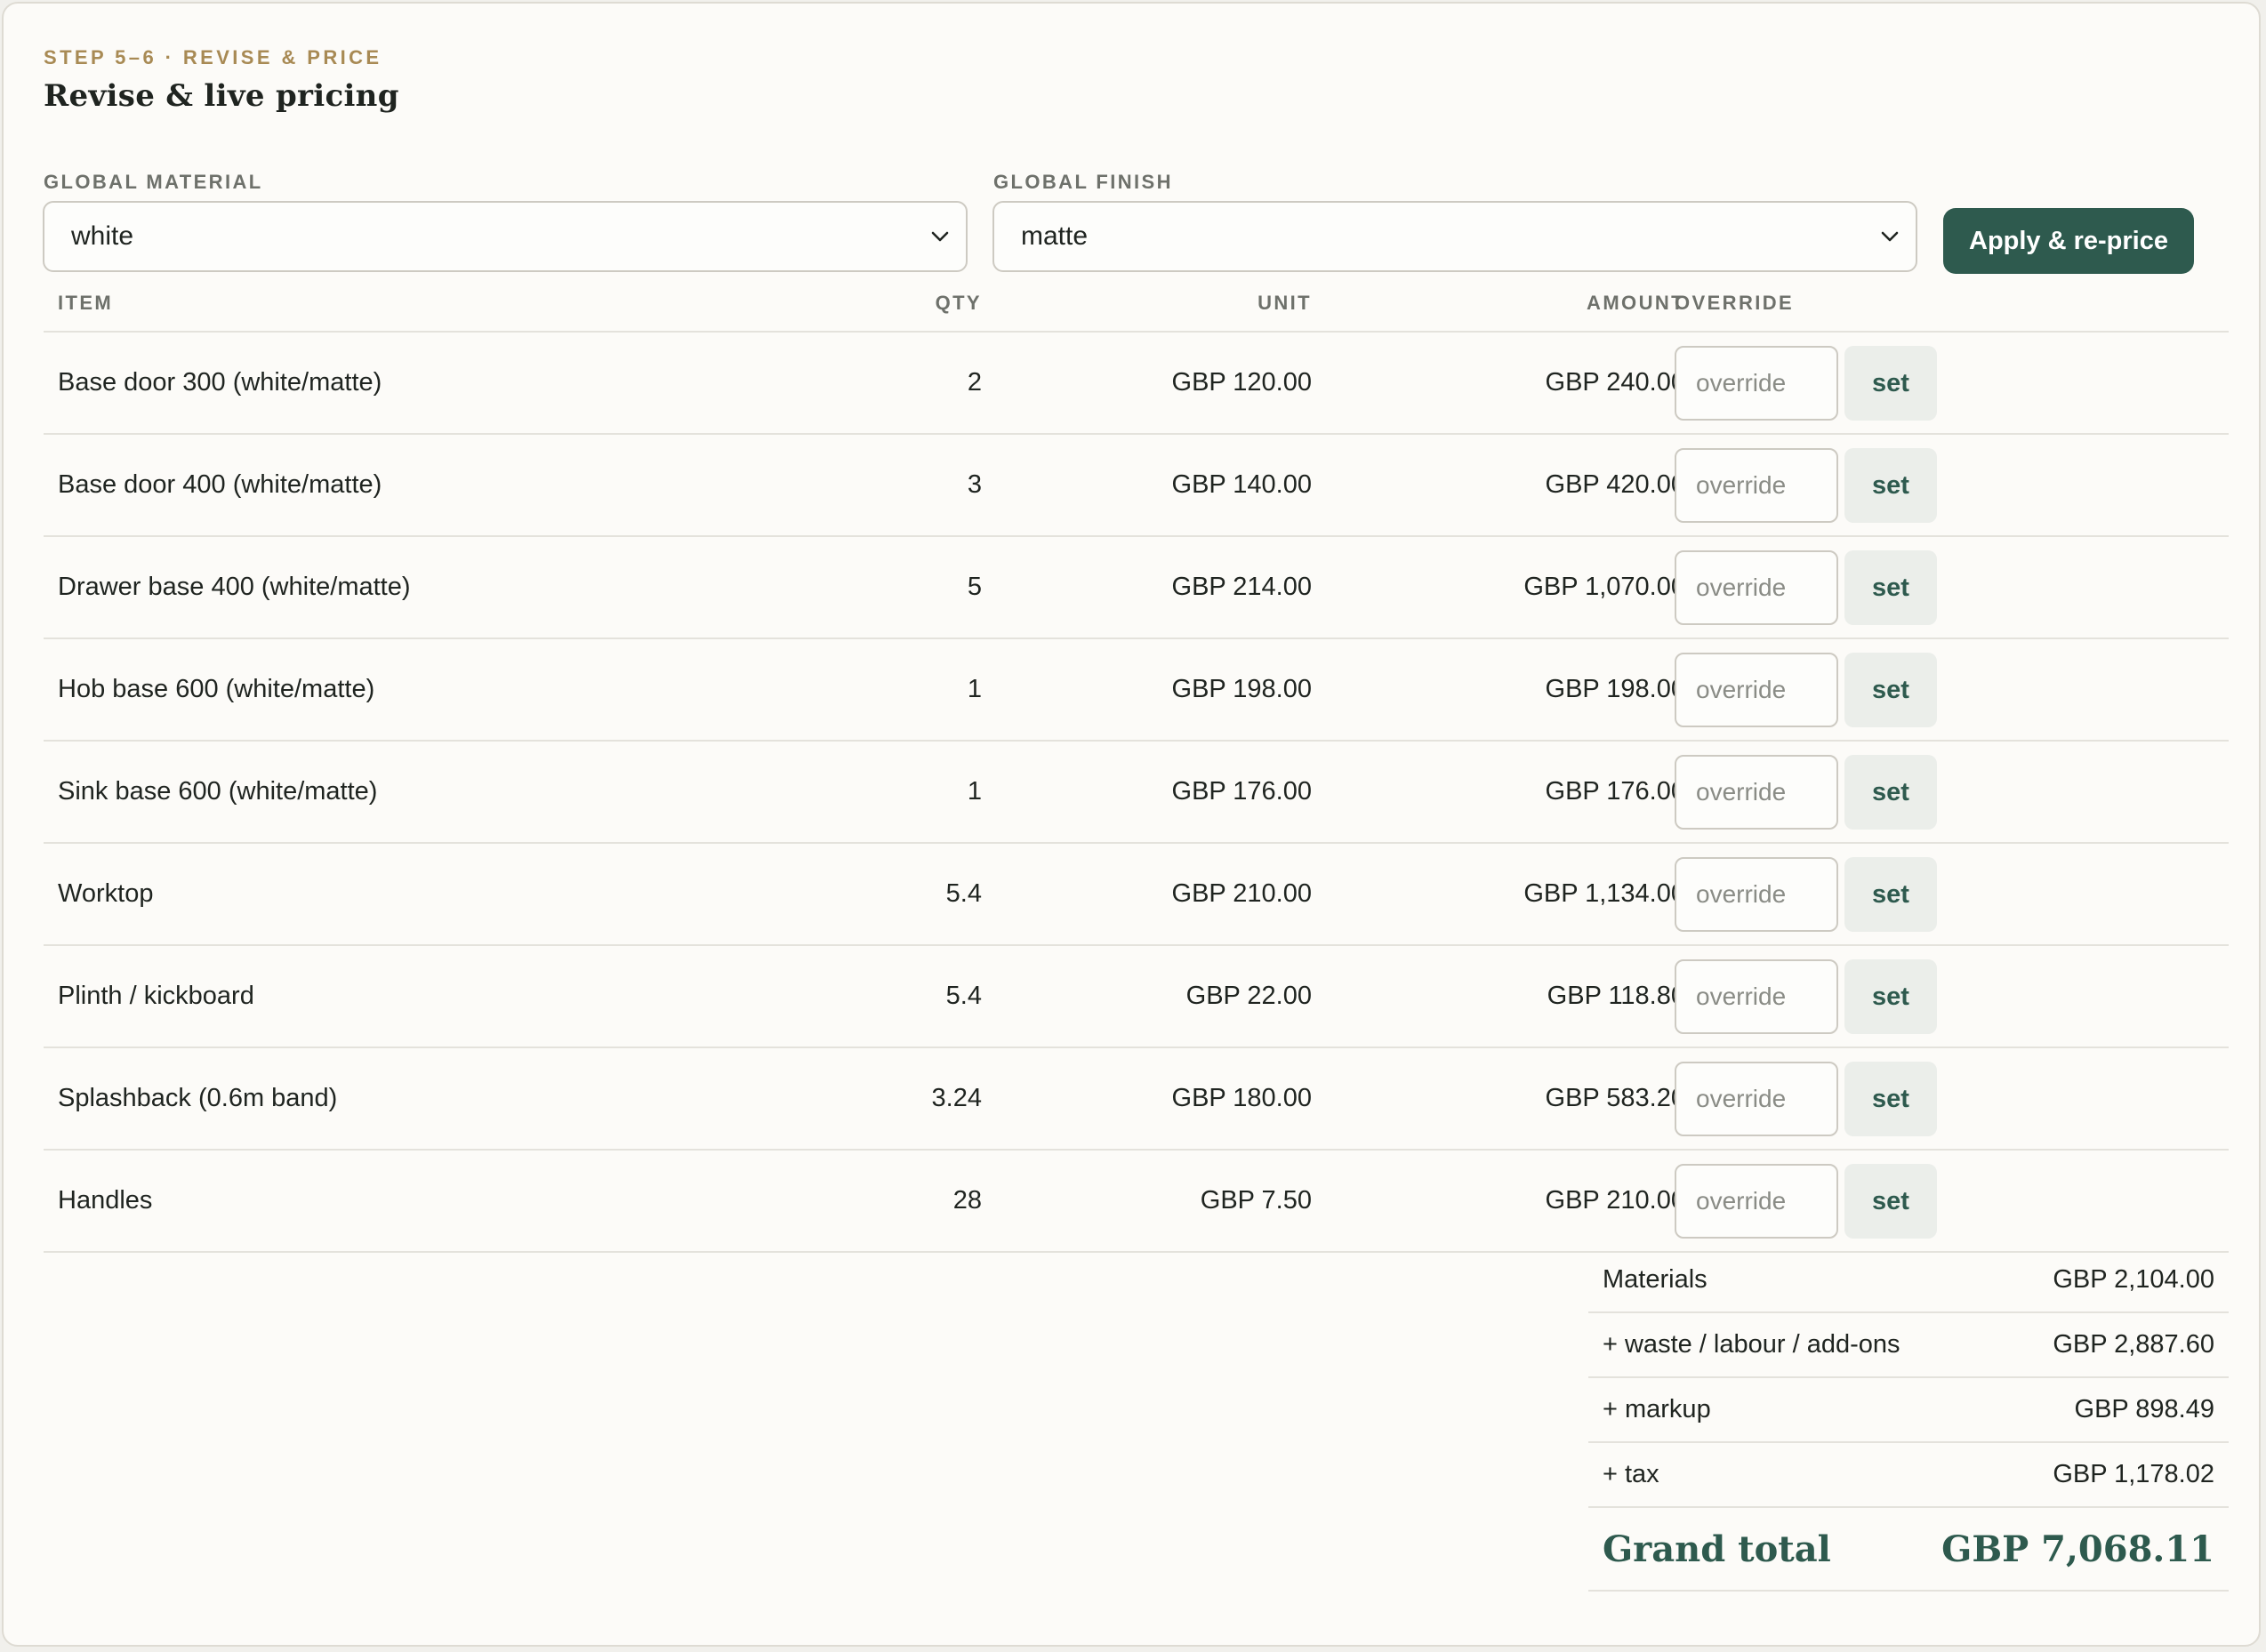 The height and width of the screenshot is (1652, 2266). What do you see at coordinates (1604, 587) in the screenshot?
I see `item-amount: GBP 1,070.00` at bounding box center [1604, 587].